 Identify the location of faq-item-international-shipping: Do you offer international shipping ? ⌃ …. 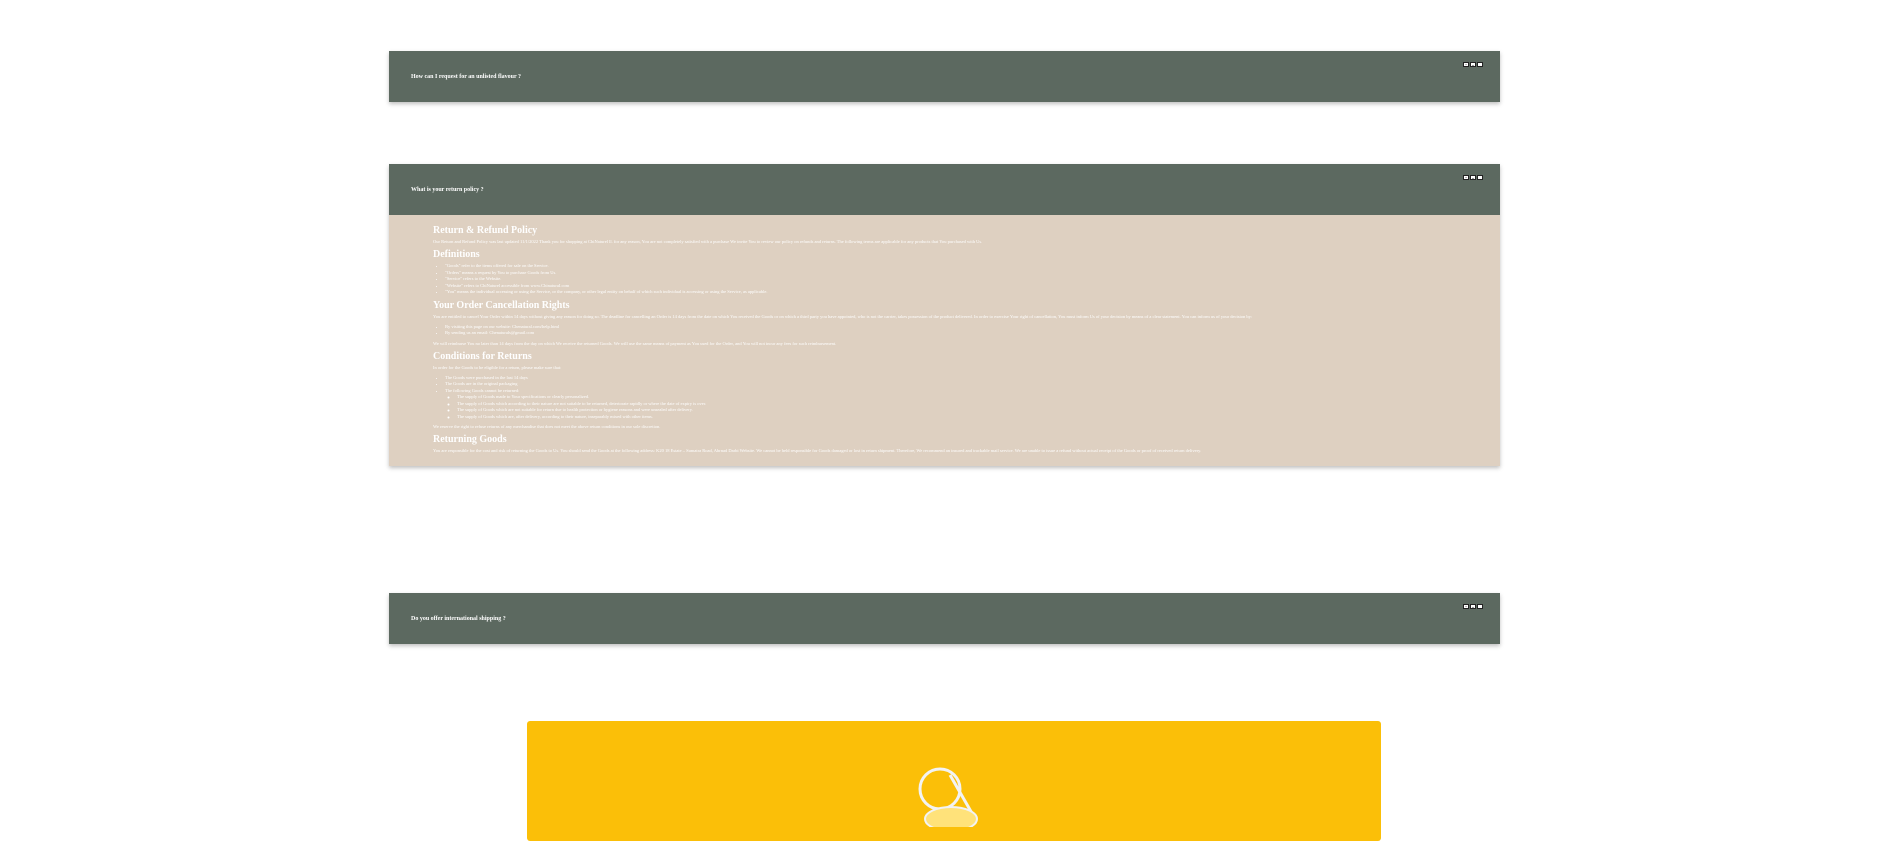
(944, 618).